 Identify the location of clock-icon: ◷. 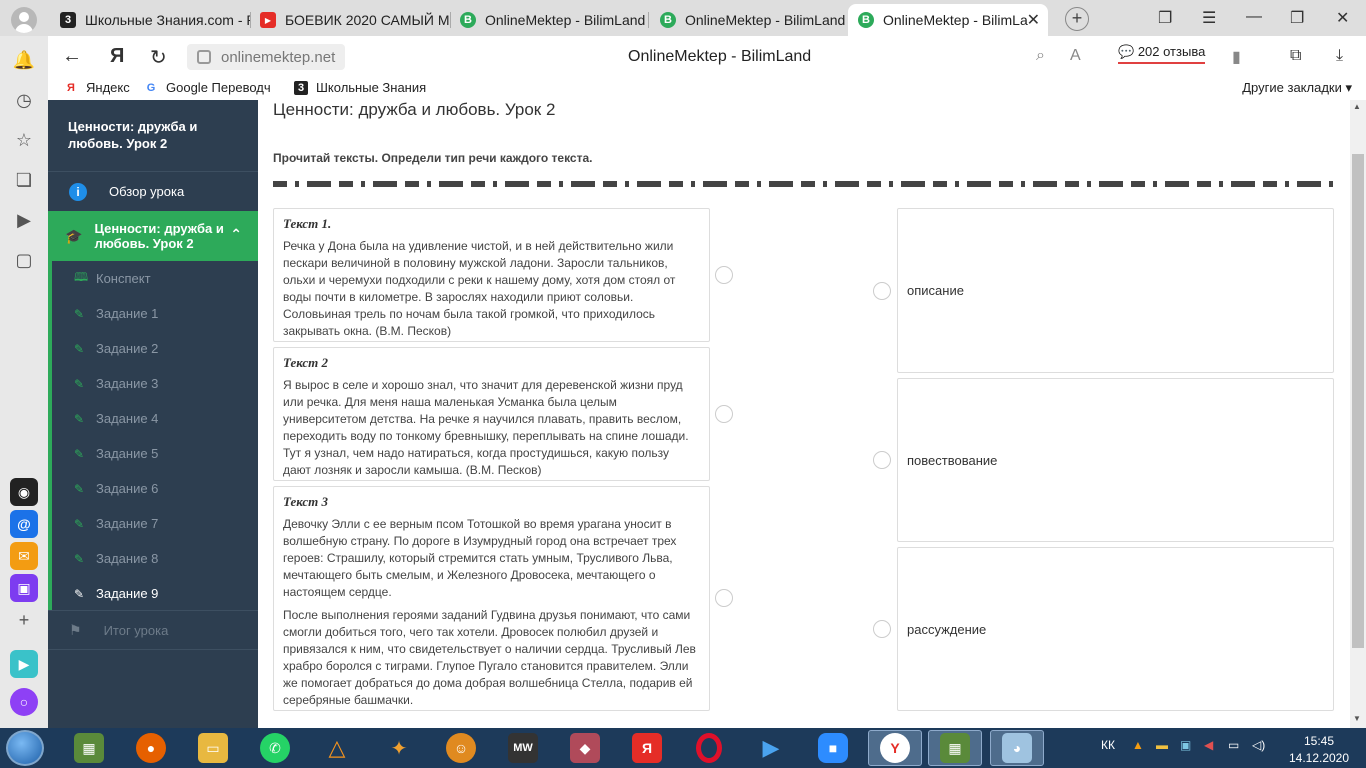
(24, 100).